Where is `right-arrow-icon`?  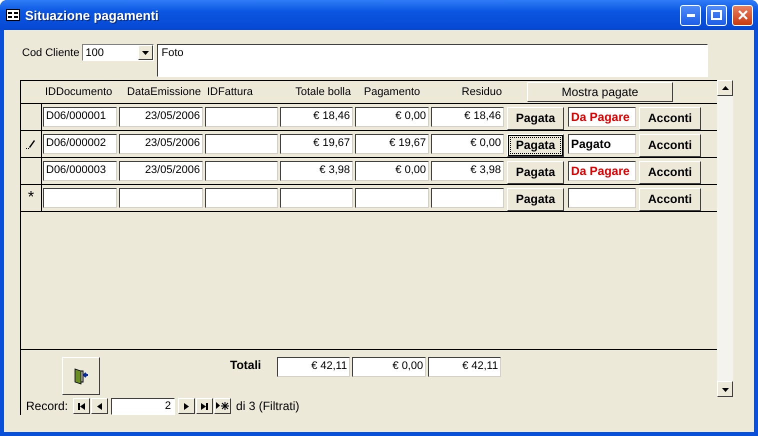
right-arrow-icon is located at coordinates (186, 406).